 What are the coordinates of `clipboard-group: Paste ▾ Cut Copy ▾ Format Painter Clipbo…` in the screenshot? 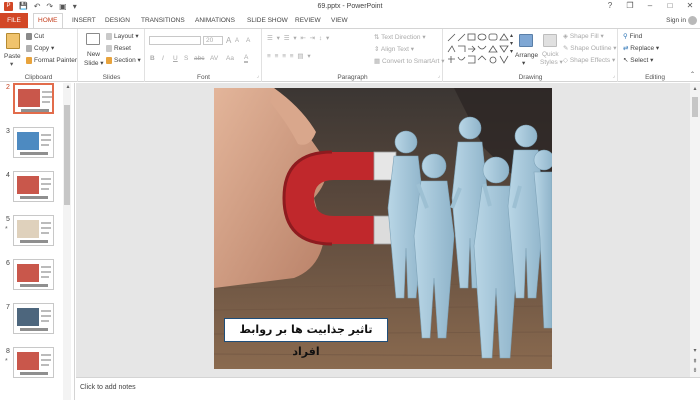 It's located at (39, 55).